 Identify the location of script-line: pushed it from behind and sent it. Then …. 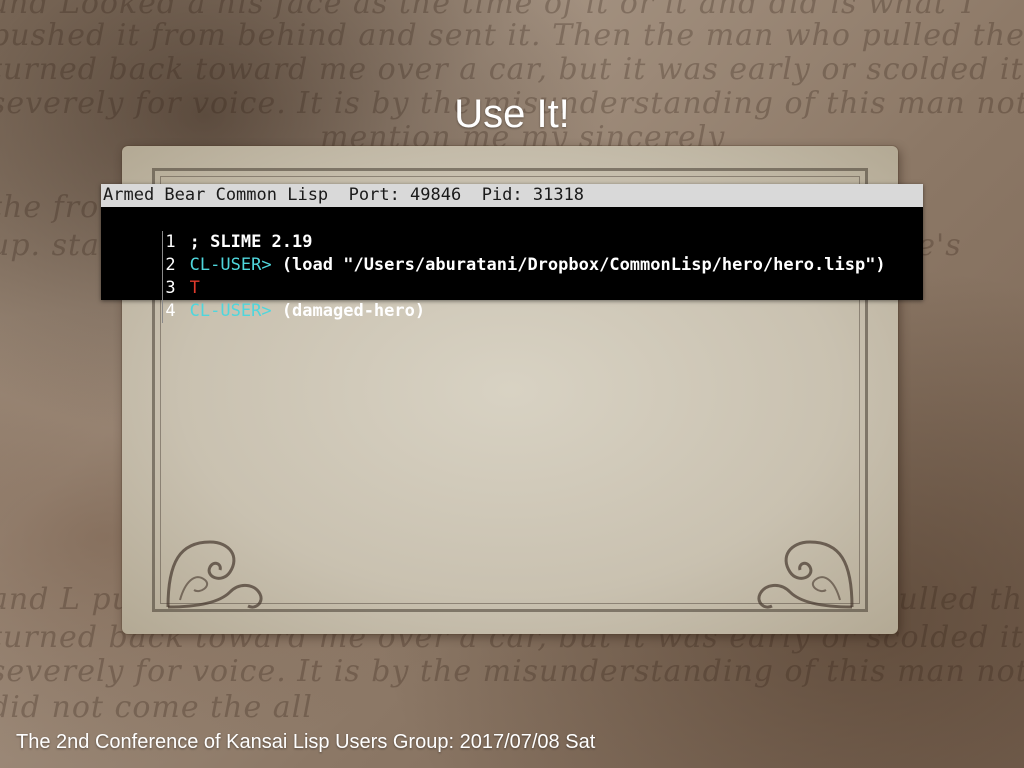
(512, 35).